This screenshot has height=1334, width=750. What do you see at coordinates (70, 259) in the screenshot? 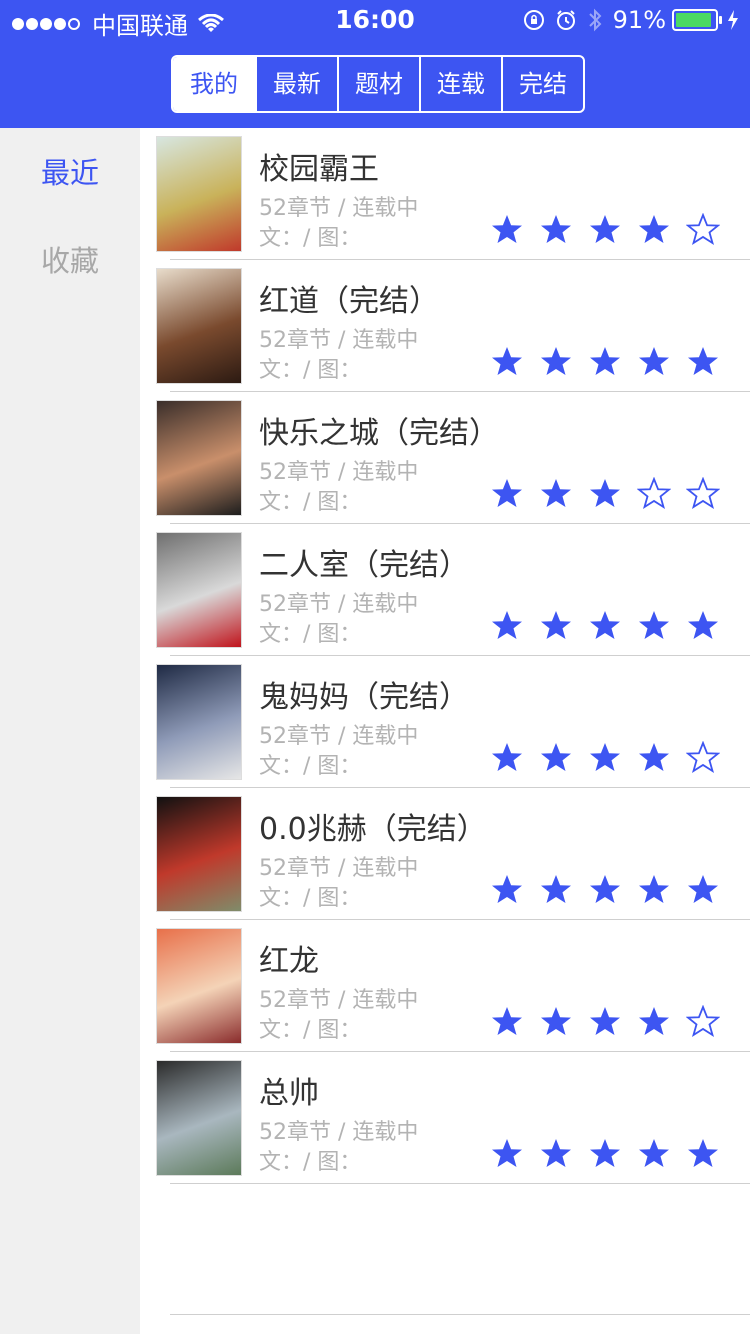
I see `sidebar-item-1: 收藏` at bounding box center [70, 259].